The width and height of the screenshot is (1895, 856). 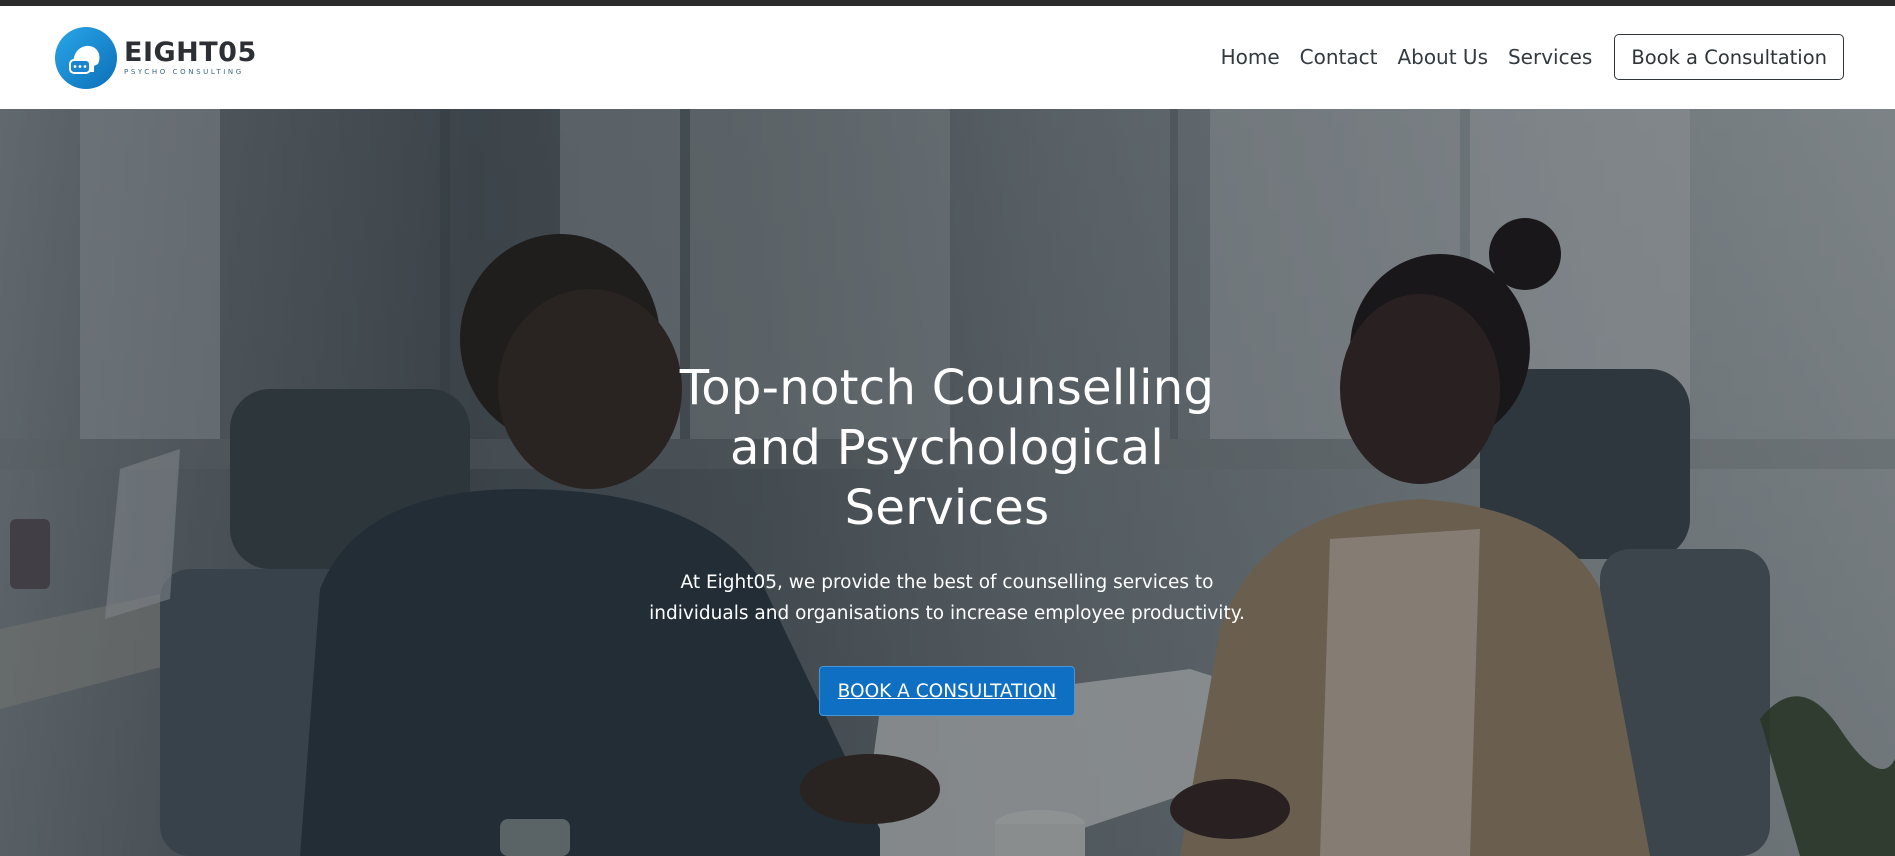 I want to click on brand-tagline: PSYCHO CONSULTING, so click(x=184, y=72).